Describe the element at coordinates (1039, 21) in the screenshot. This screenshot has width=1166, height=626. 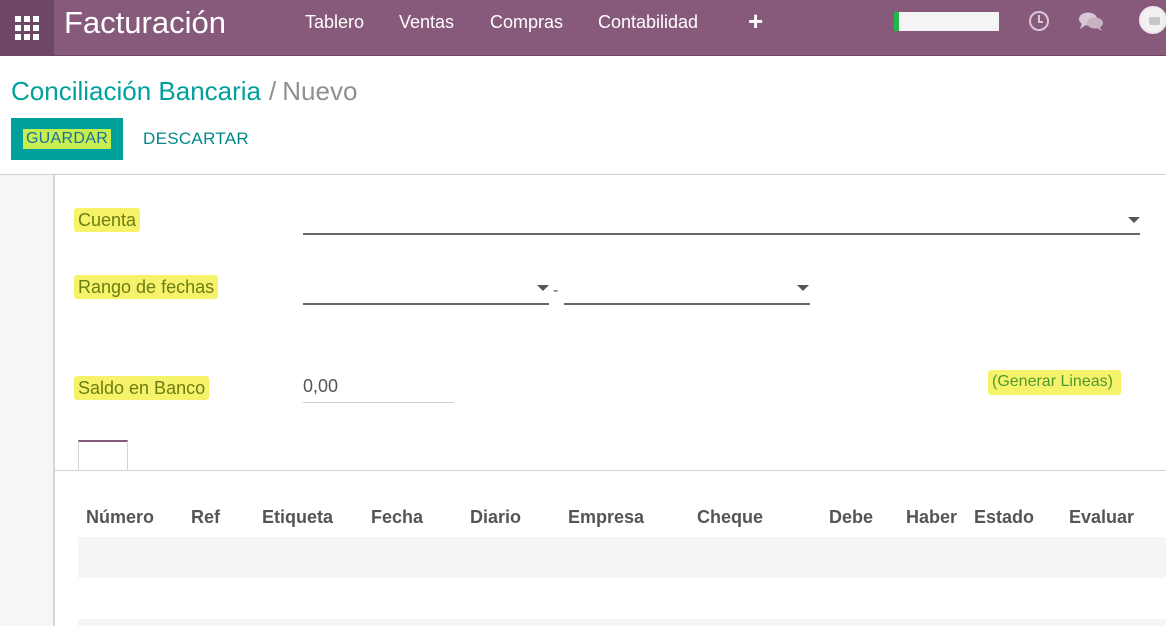
I see `clock-icon` at that location.